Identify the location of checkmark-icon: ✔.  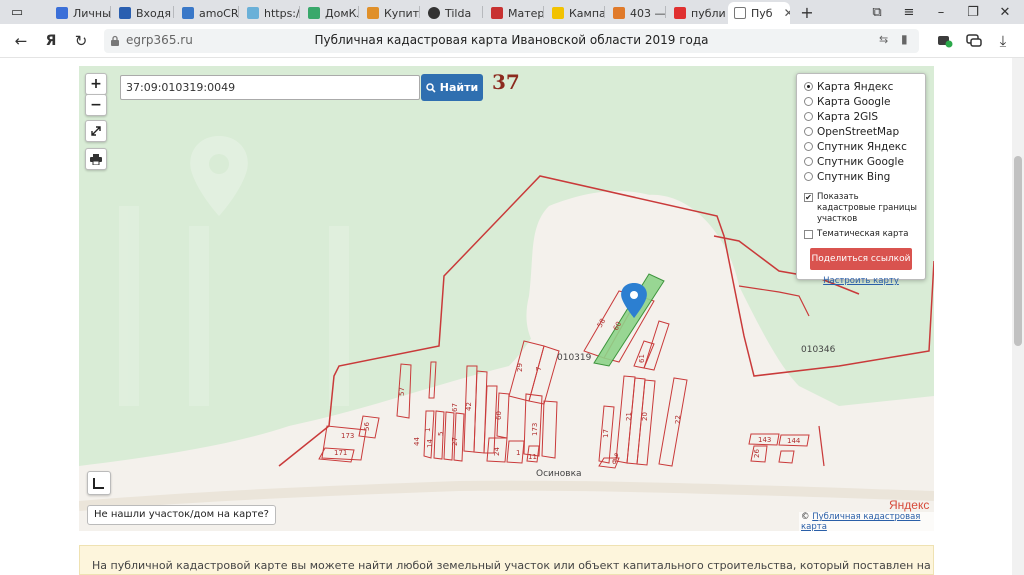
(808, 197).